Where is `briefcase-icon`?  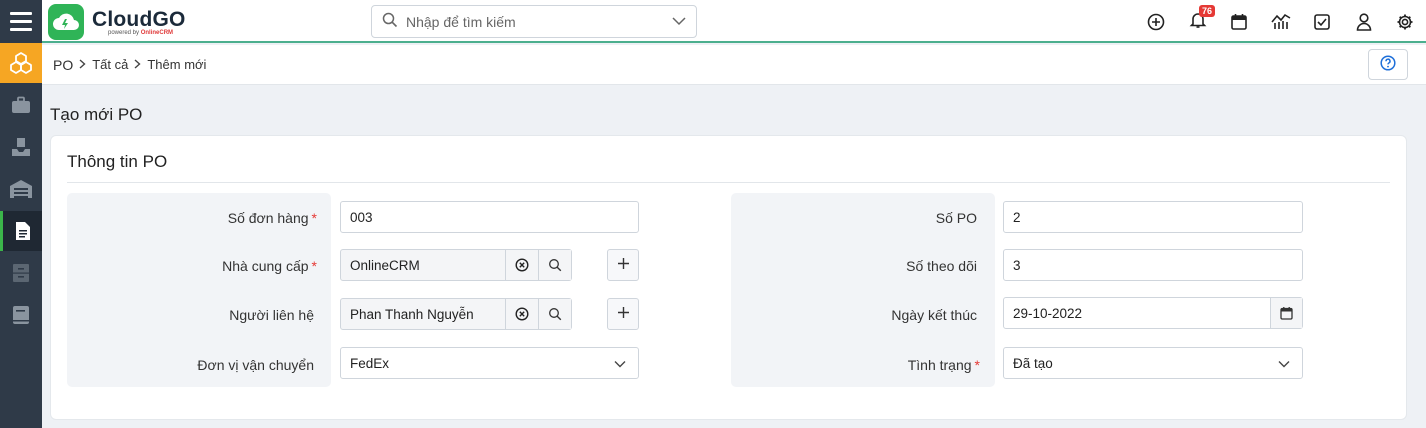
briefcase-icon is located at coordinates (21, 105).